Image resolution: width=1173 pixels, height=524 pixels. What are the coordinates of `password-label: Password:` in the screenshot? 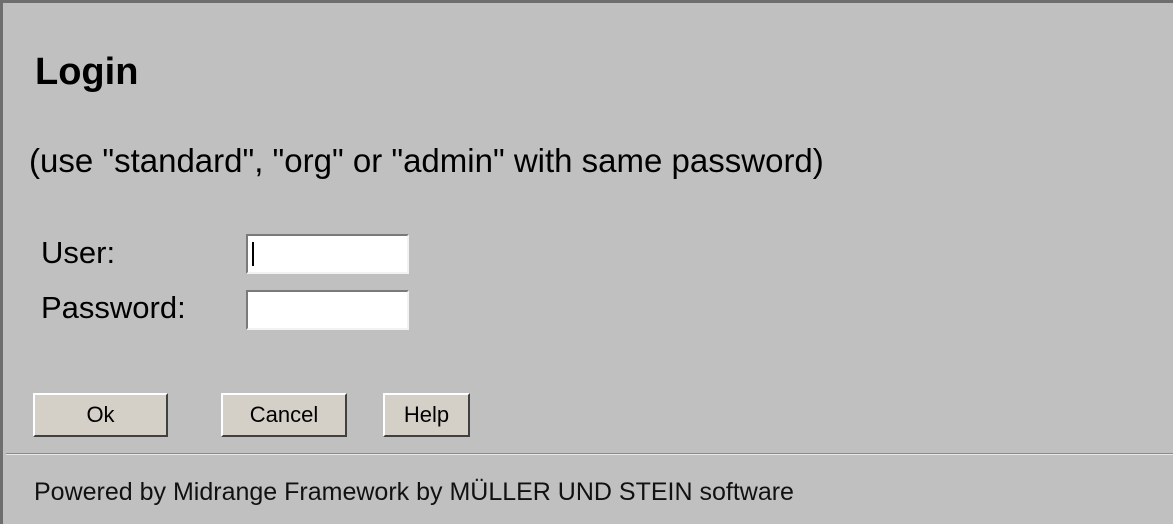 It's located at (113, 307).